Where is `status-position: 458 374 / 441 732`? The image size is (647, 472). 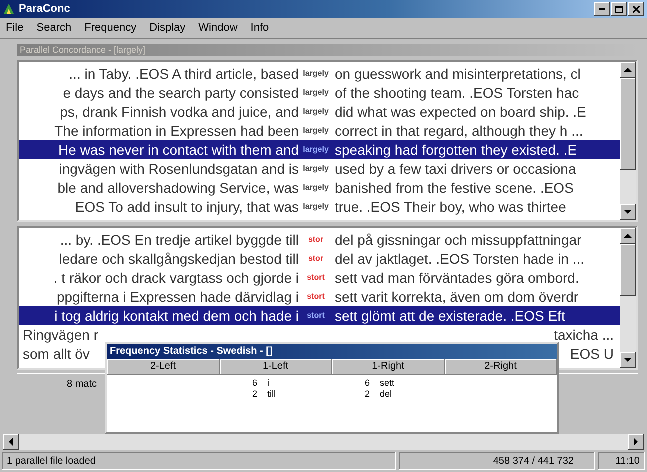 status-position: 458 374 / 441 732 is located at coordinates (497, 461).